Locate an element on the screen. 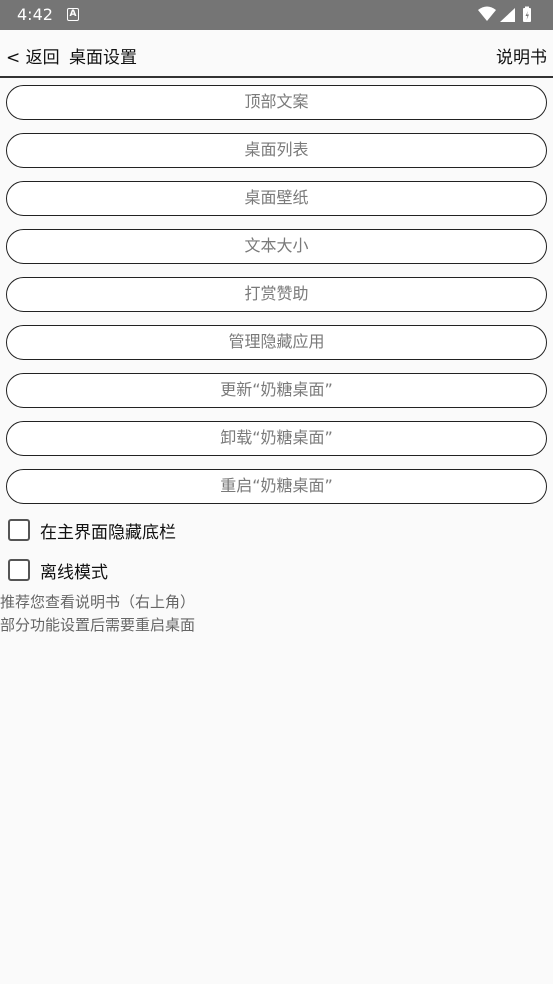  status-icons is located at coordinates (508, 15).